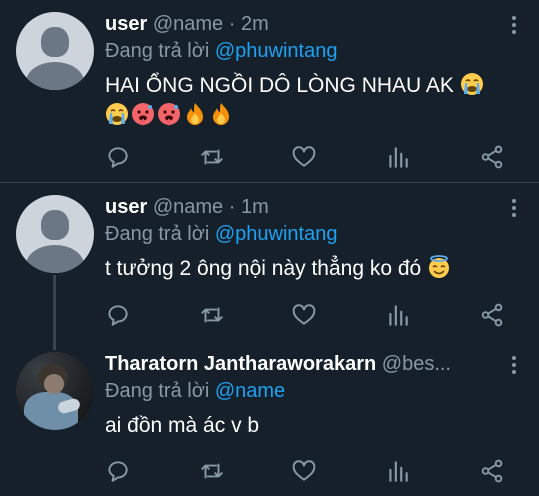  I want to click on tweet-text-content: t tưởng 2 ông nội này thẳng ko đó, so click(263, 268).